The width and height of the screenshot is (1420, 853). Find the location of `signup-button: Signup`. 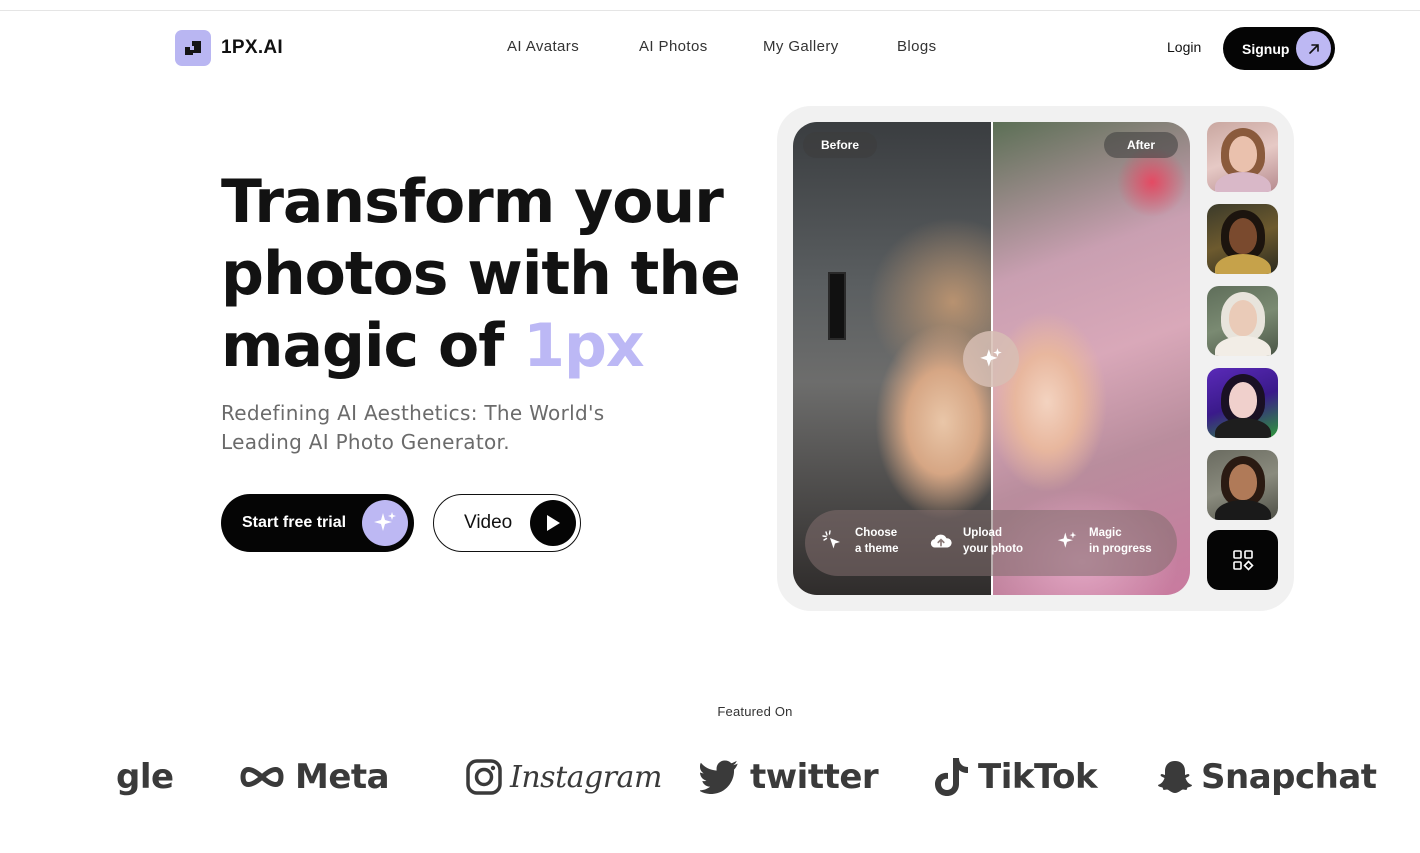

signup-button: Signup is located at coordinates (1279, 48).